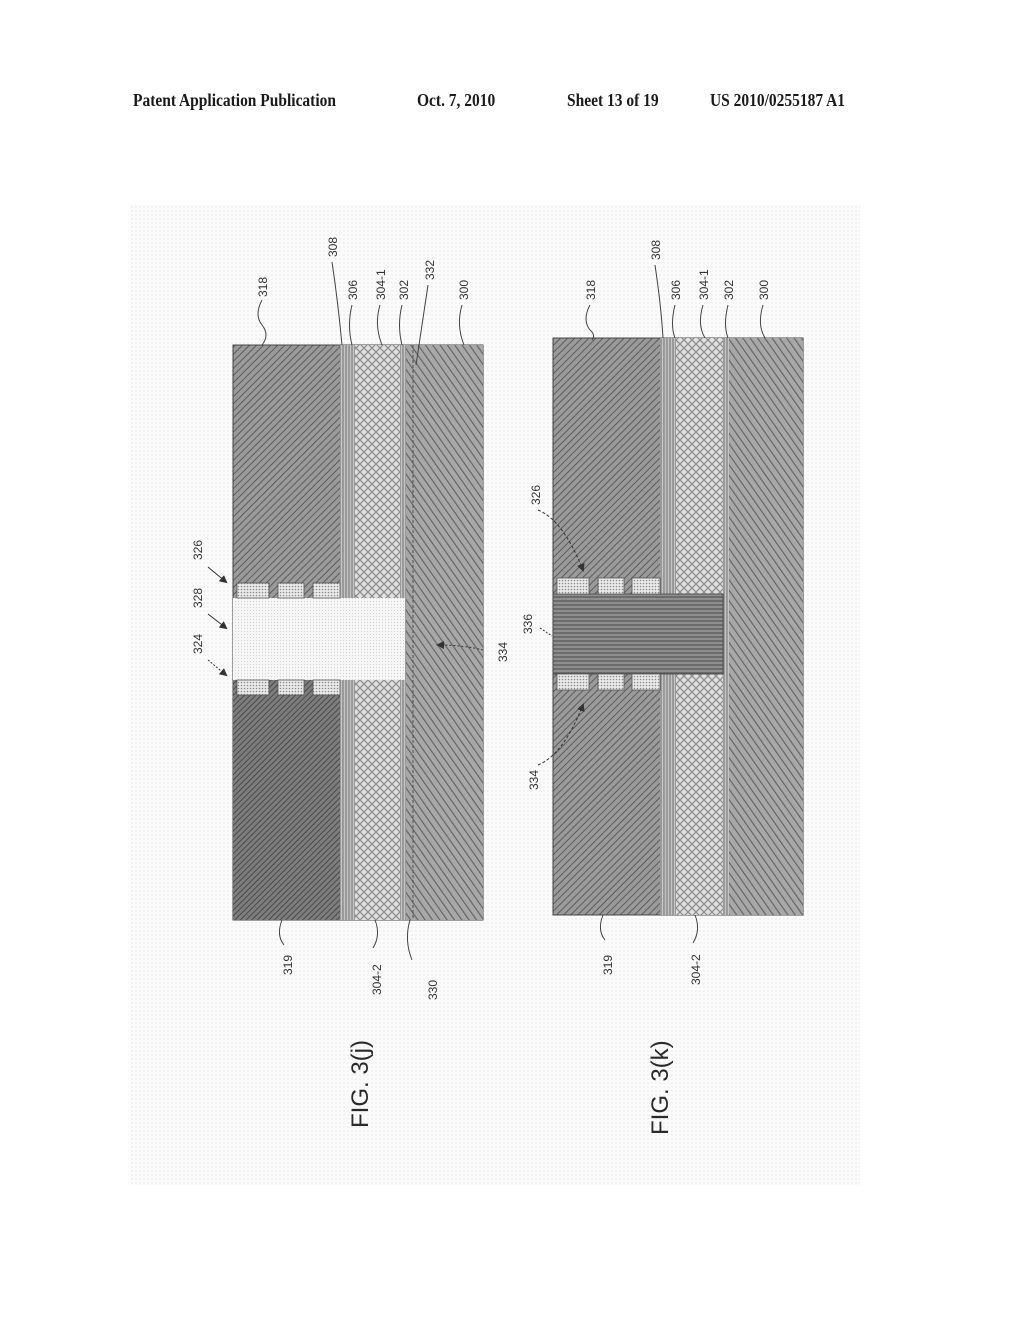 The image size is (1024, 1320). I want to click on label: 332, so click(430, 270).